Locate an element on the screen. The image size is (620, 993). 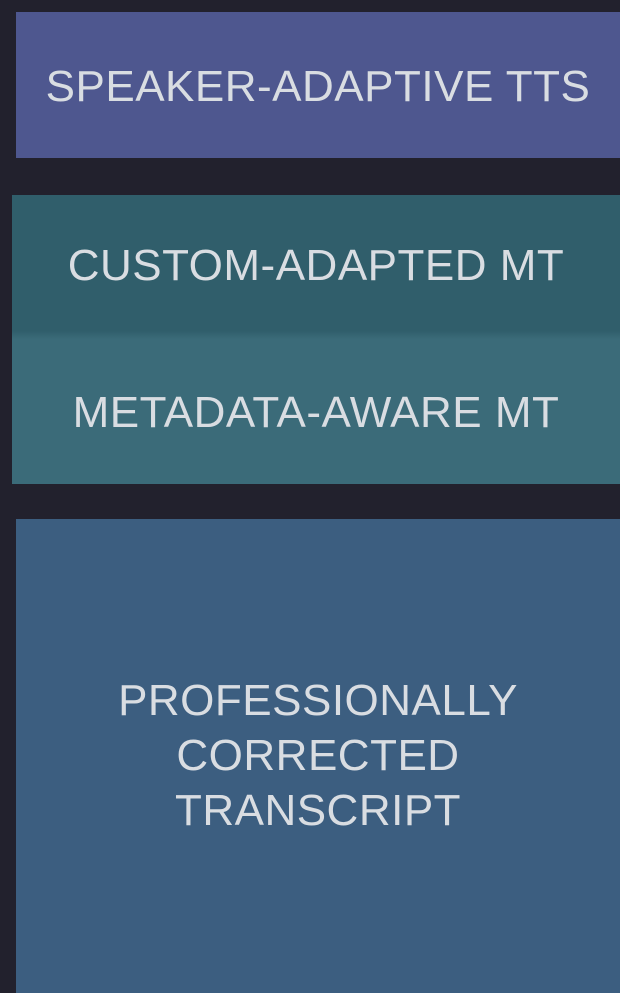
tts-layer-label: SPEAKER-ADAPTIVE TTS is located at coordinates (318, 86).